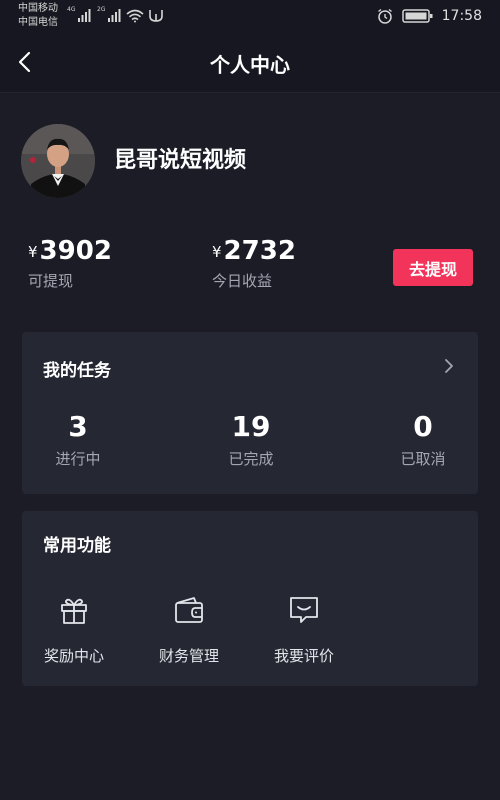 The height and width of the screenshot is (800, 500). I want to click on earnings-amount: 2732, so click(259, 251).